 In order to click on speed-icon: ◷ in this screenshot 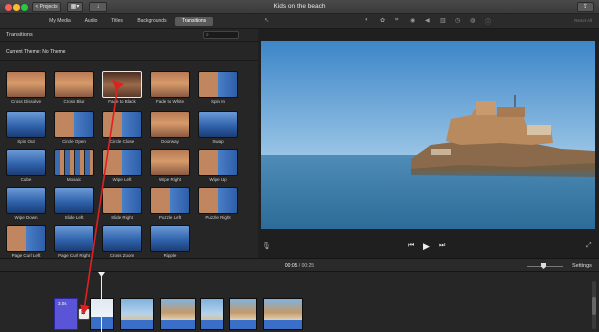, I will do `click(457, 20)`.